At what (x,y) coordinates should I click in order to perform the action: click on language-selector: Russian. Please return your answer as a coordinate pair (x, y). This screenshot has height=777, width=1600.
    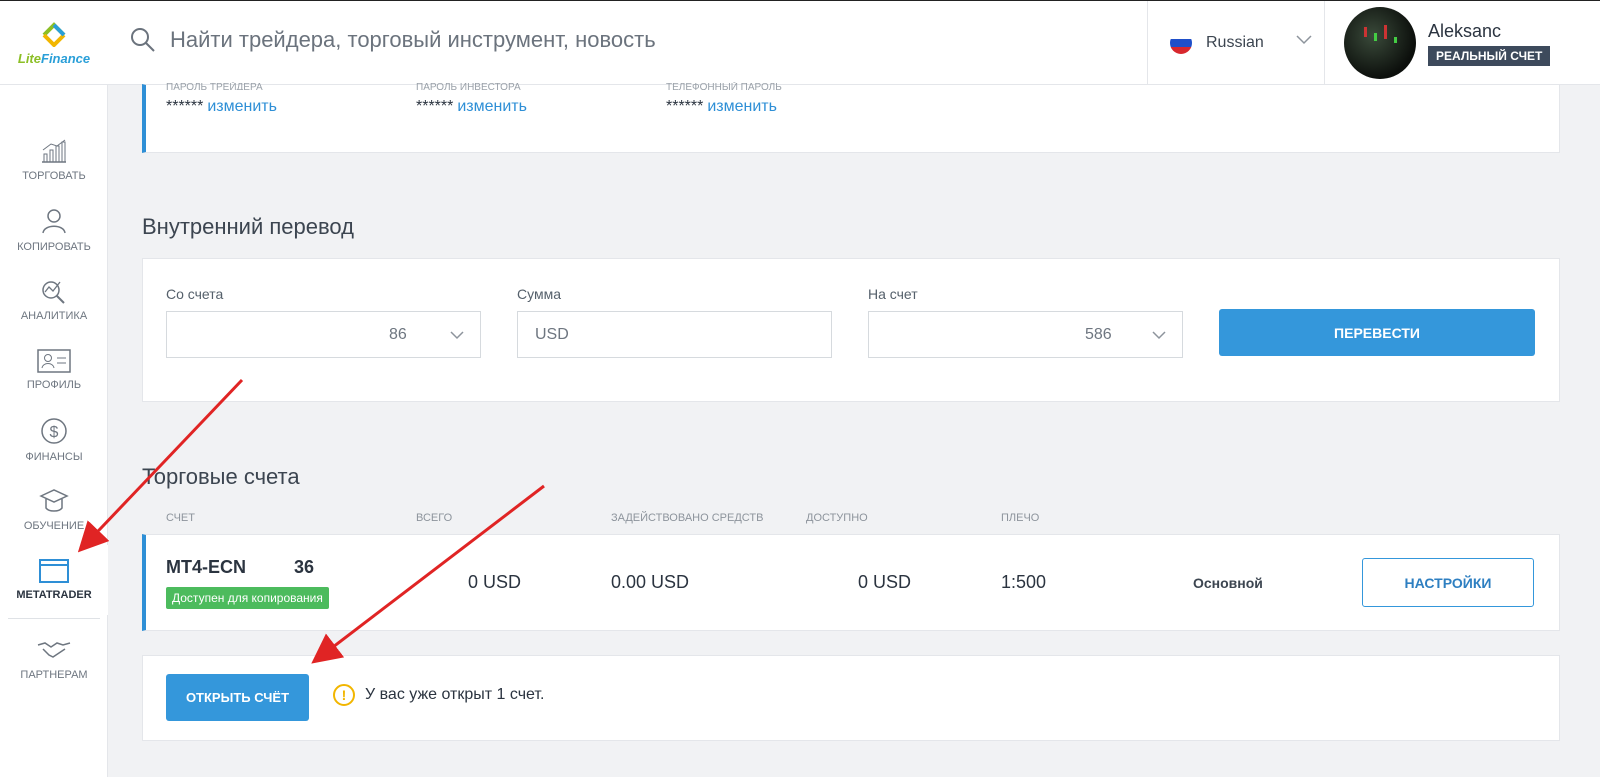
    Looking at the image, I should click on (1236, 43).